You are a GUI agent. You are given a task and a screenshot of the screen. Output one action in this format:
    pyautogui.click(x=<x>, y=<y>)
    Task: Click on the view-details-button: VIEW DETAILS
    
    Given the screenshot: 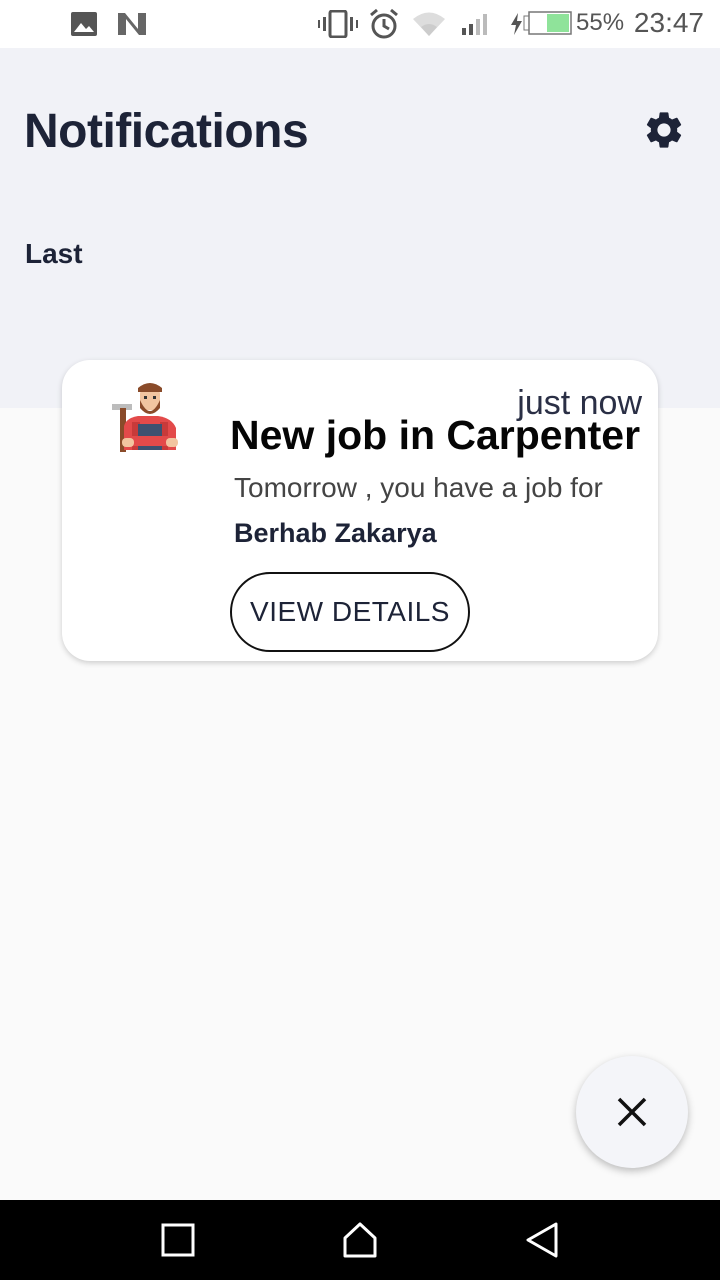 What is the action you would take?
    pyautogui.click(x=350, y=612)
    